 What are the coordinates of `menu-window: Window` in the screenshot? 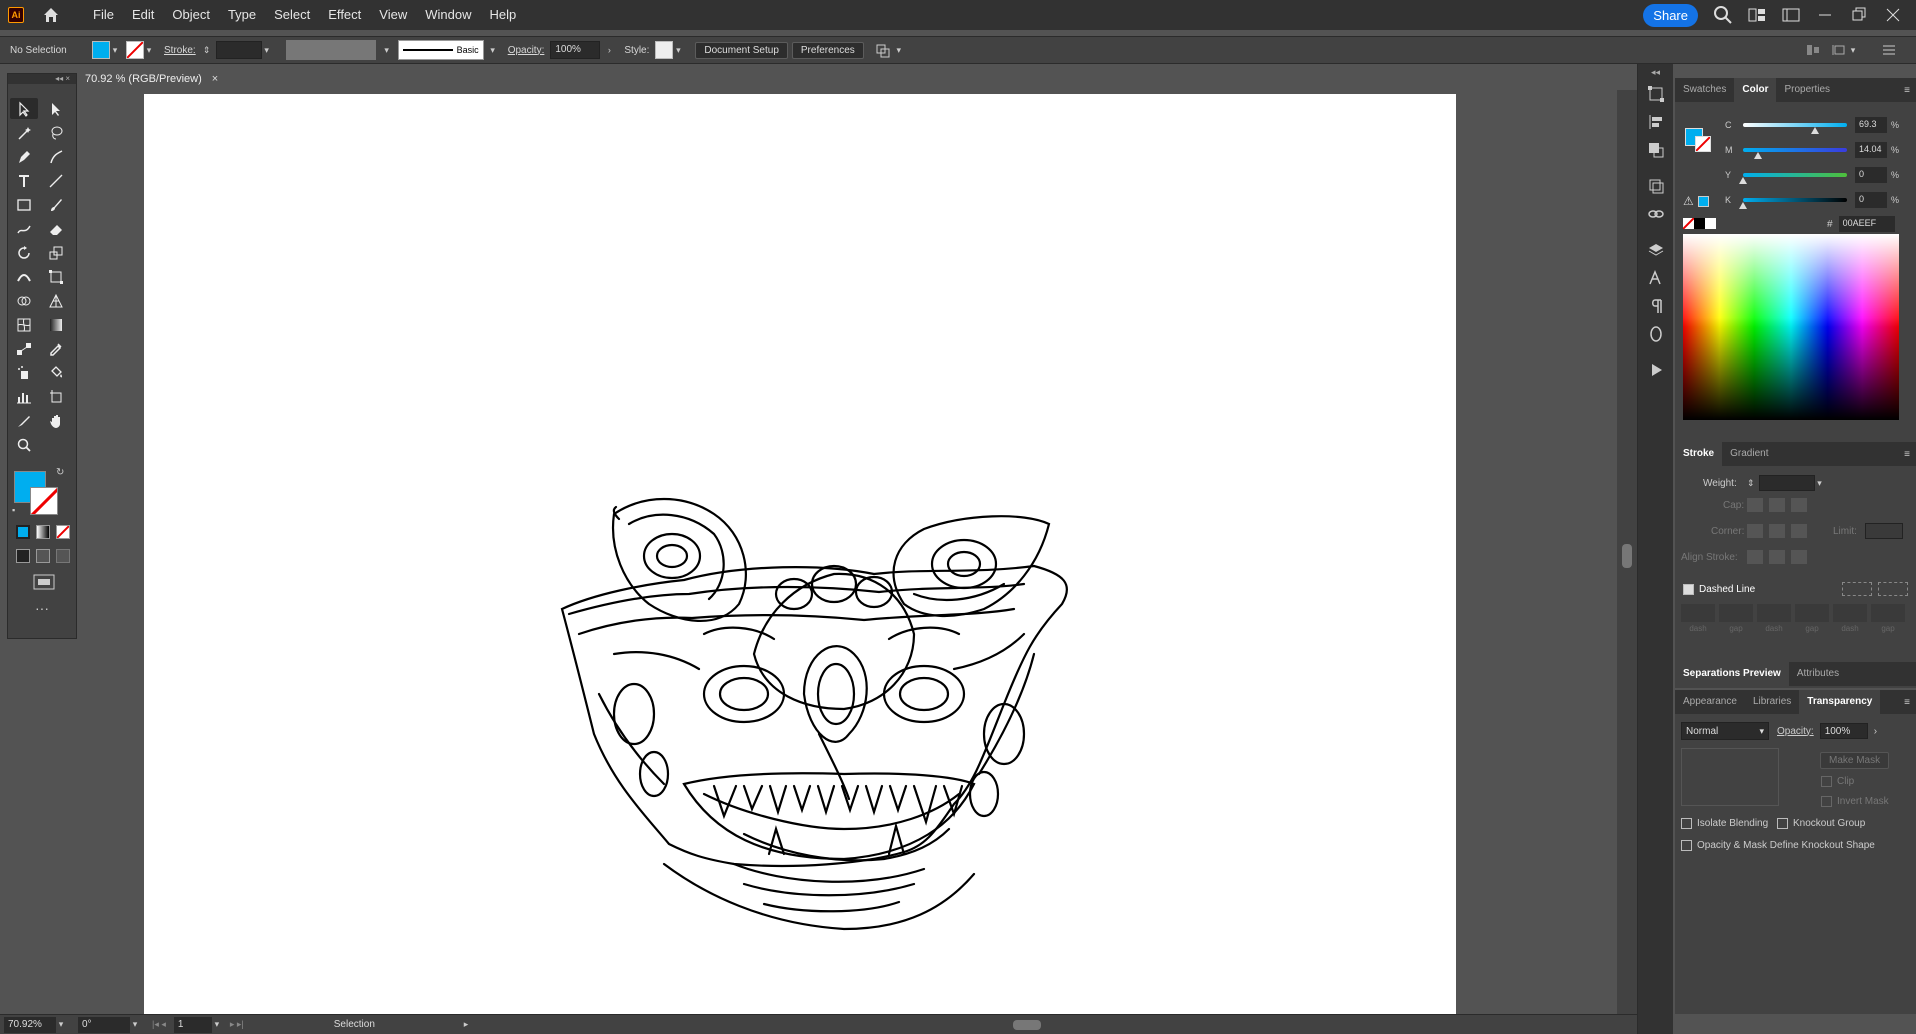 It's located at (448, 15).